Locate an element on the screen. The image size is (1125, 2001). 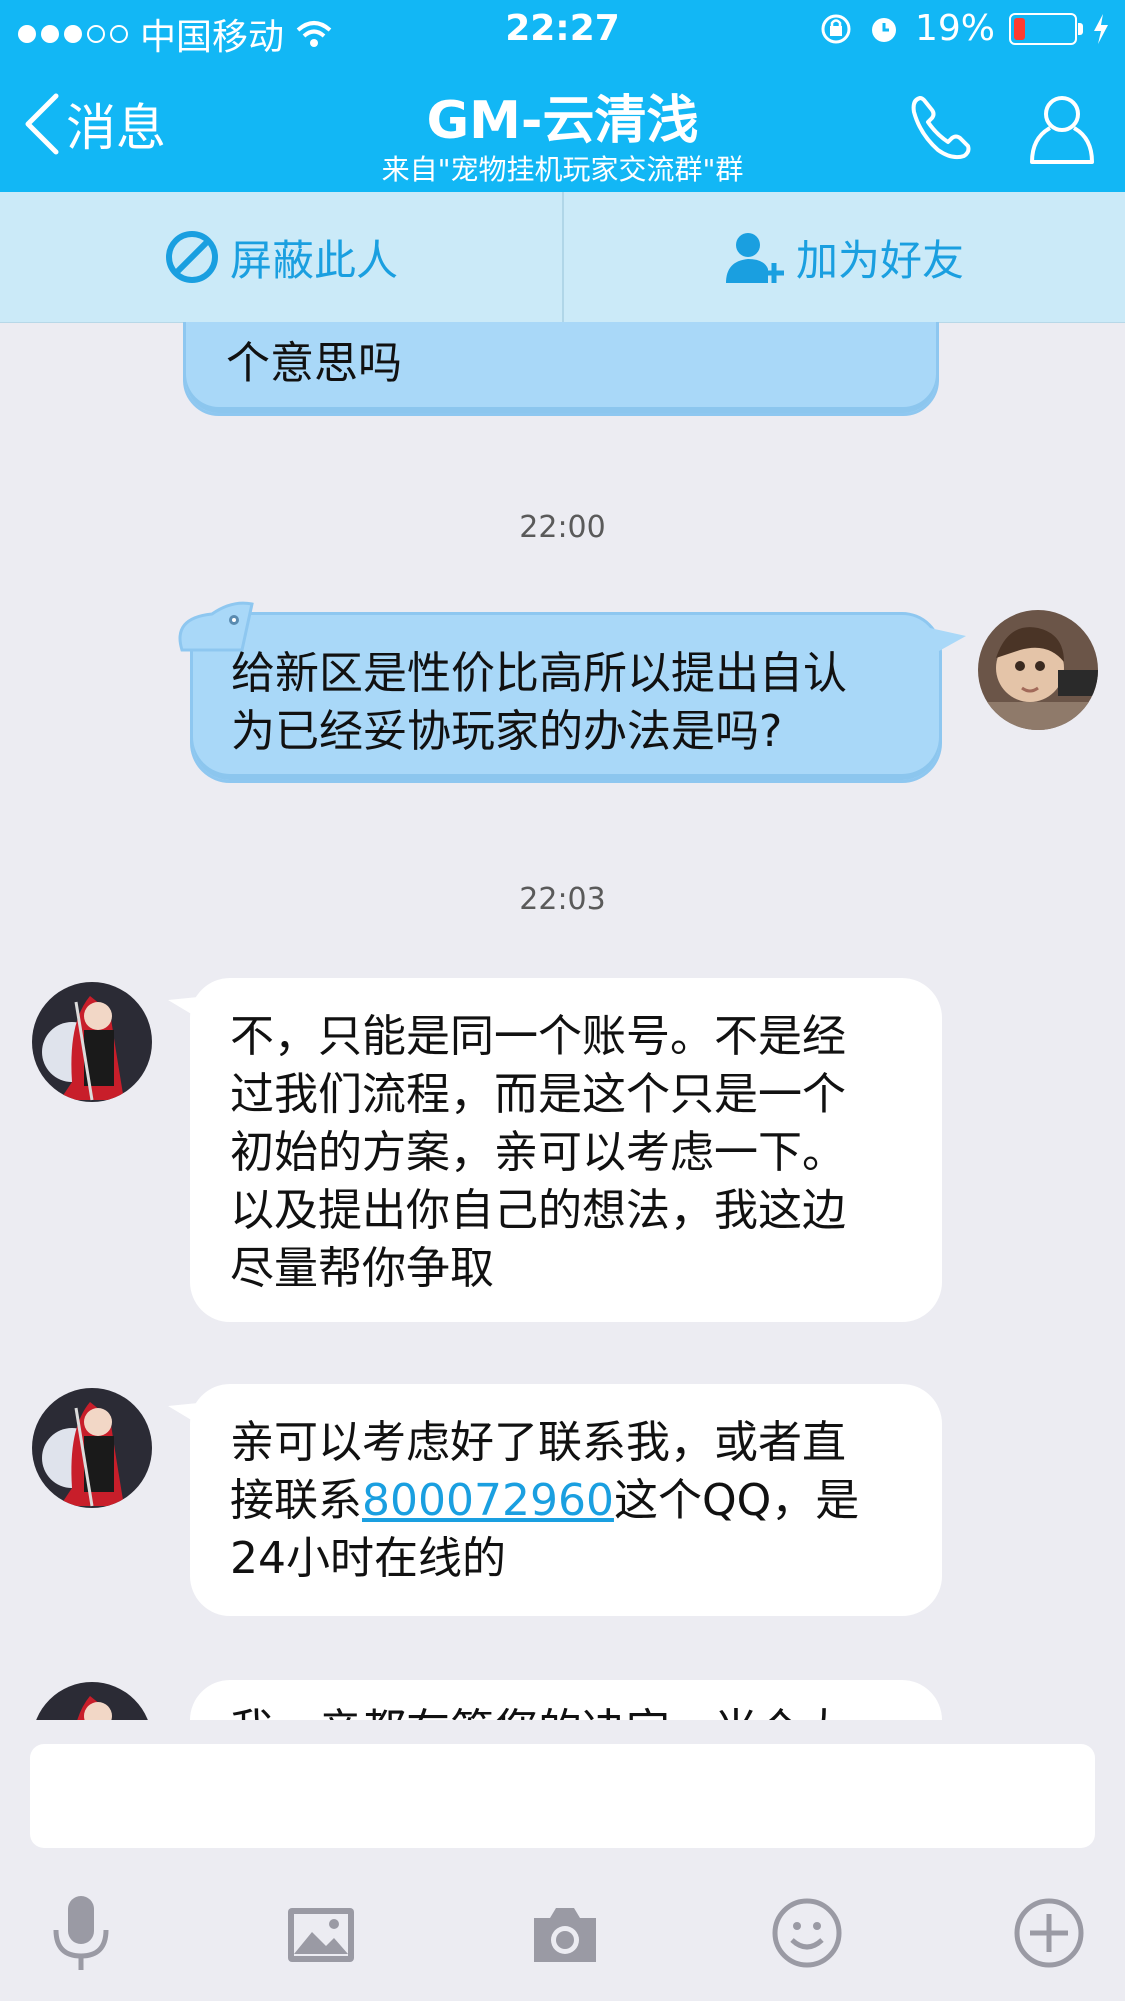
message-text-line: 初始的方案，亲可以考虑一下。 is located at coordinates (538, 1152).